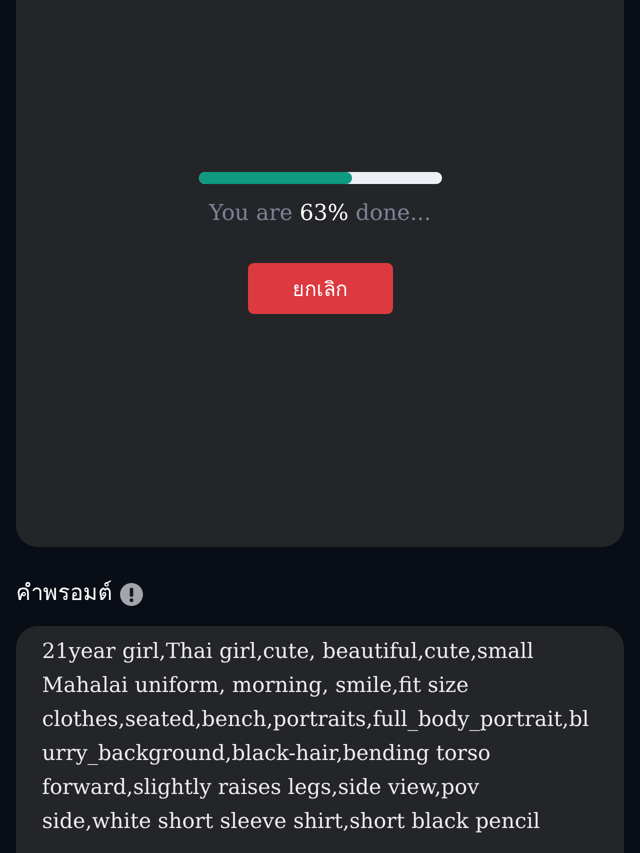 The image size is (640, 853). What do you see at coordinates (320, 288) in the screenshot?
I see `cancel-button: ยกเลิก` at bounding box center [320, 288].